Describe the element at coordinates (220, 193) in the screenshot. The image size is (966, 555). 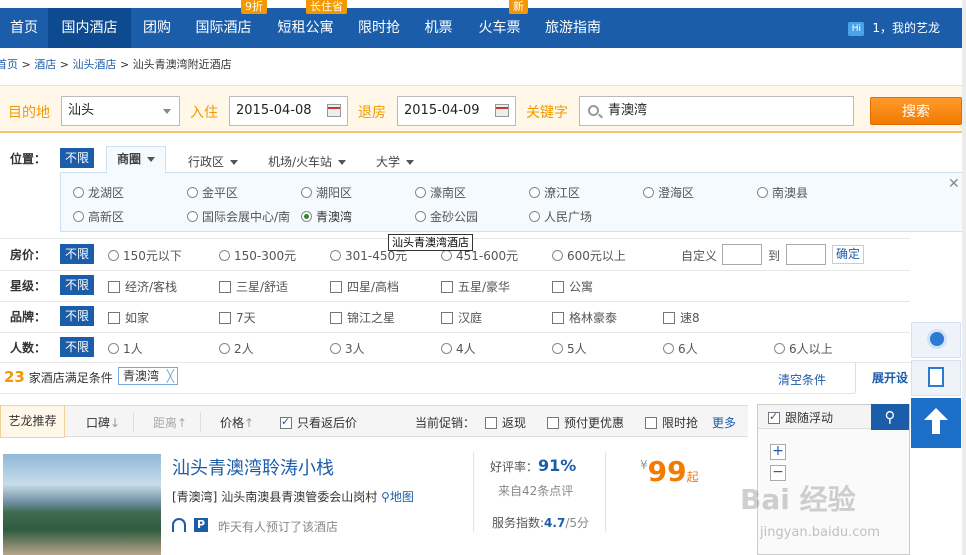
I see `option-label: 金平区` at that location.